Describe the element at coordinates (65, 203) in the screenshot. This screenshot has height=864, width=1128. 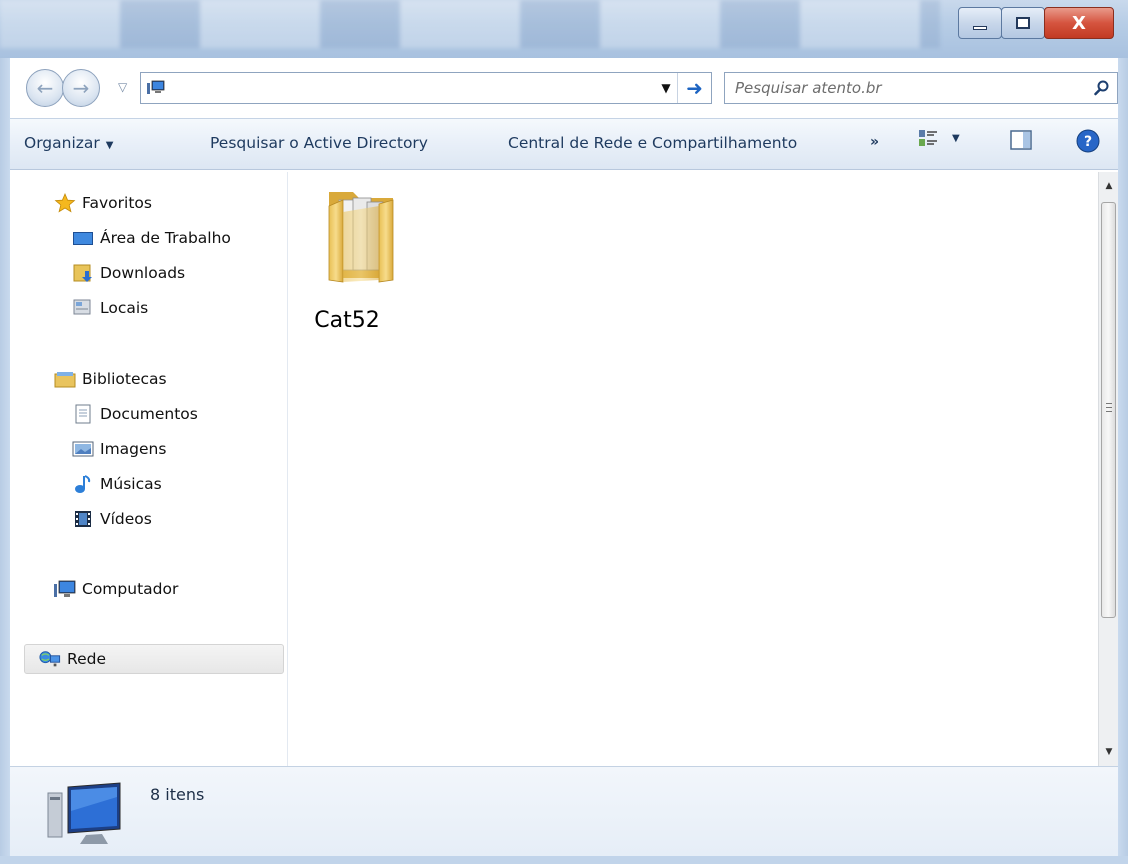
I see `star-icon` at that location.